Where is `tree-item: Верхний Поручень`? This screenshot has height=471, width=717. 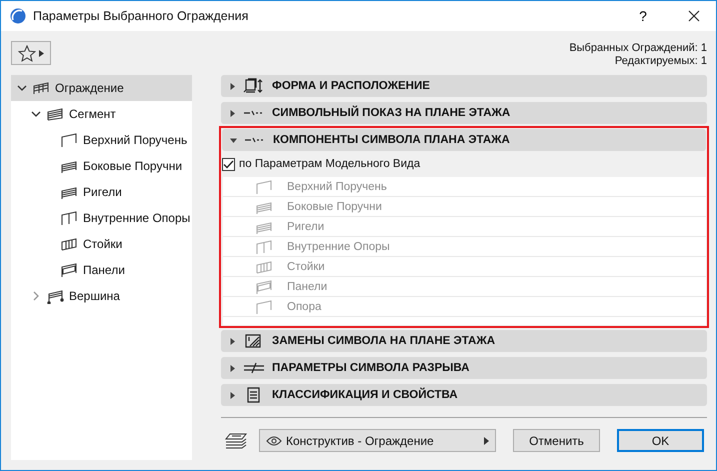
tree-item: Верхний Поручень is located at coordinates (101, 140).